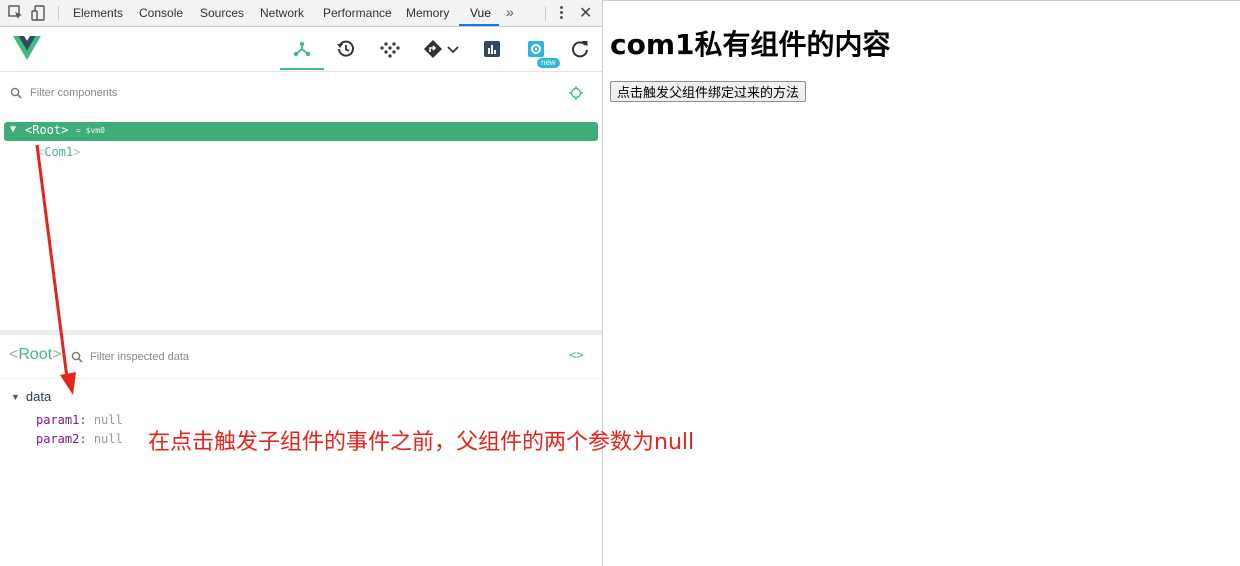 The width and height of the screenshot is (1240, 566). Describe the element at coordinates (27, 48) in the screenshot. I see `vue-logo-icon` at that location.